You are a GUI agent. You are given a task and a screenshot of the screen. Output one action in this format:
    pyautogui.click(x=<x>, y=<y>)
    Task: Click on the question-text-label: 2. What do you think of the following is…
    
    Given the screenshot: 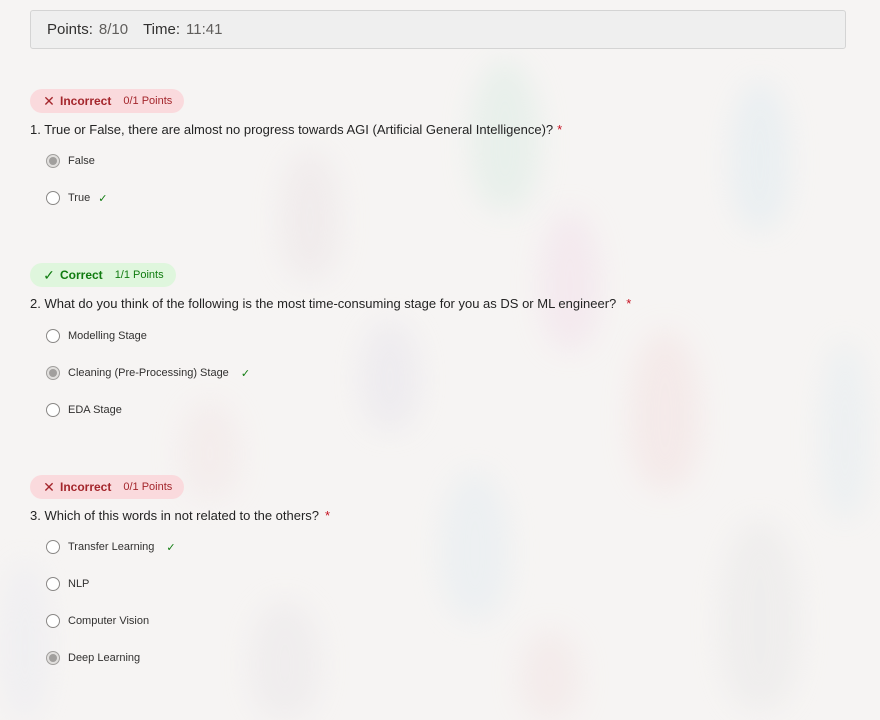 What is the action you would take?
    pyautogui.click(x=323, y=303)
    